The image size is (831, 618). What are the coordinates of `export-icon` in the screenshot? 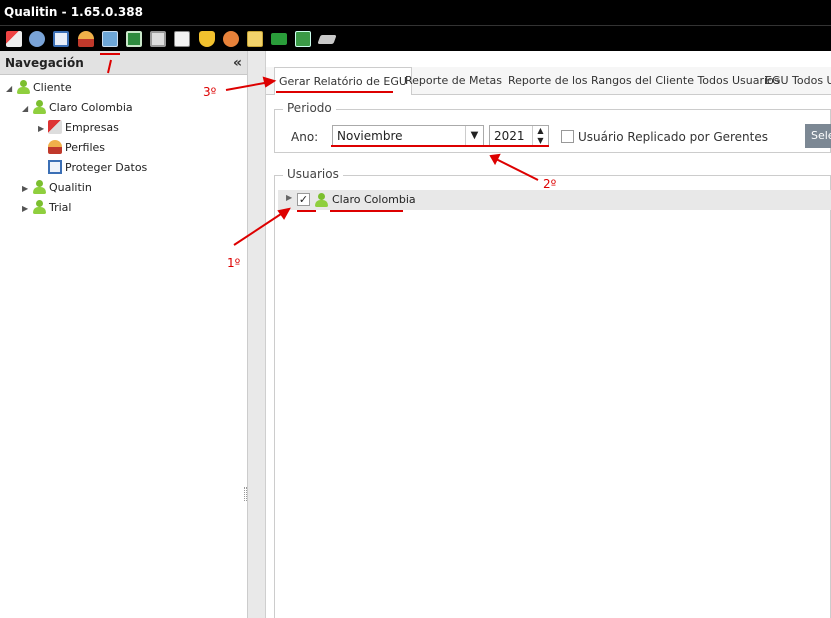 It's located at (303, 39).